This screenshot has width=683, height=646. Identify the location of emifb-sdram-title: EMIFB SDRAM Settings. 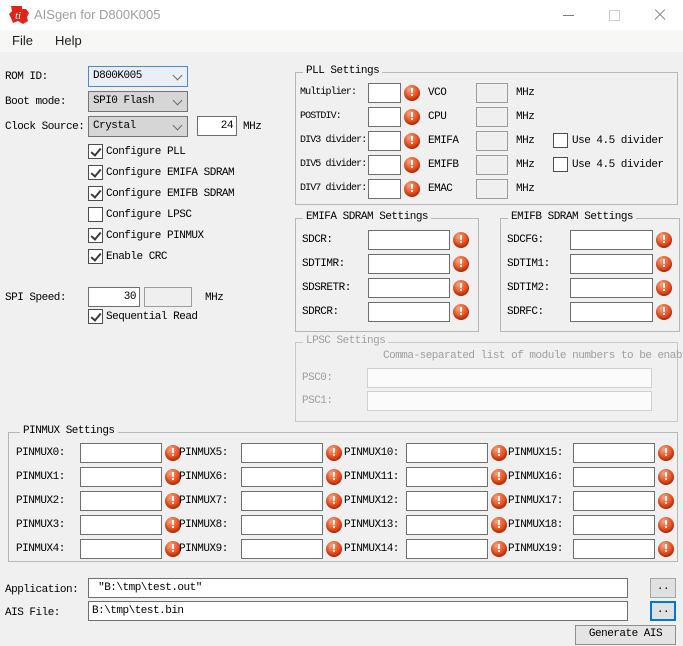
(572, 217).